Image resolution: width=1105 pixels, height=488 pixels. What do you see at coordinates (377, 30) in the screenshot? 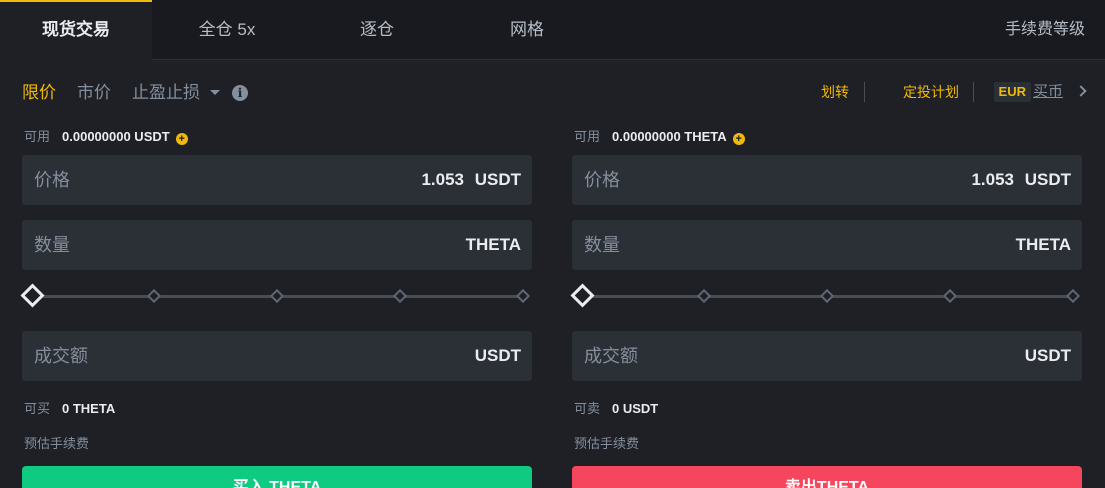
I see `tab-isolated-margin: 逐仓` at bounding box center [377, 30].